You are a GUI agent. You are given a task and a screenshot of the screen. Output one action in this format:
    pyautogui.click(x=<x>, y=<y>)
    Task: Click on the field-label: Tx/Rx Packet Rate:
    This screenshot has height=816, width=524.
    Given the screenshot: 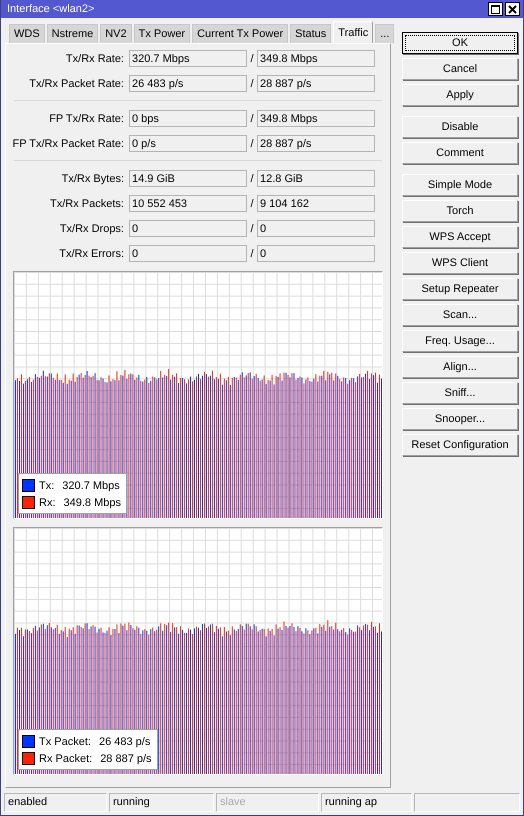 What is the action you would take?
    pyautogui.click(x=76, y=84)
    